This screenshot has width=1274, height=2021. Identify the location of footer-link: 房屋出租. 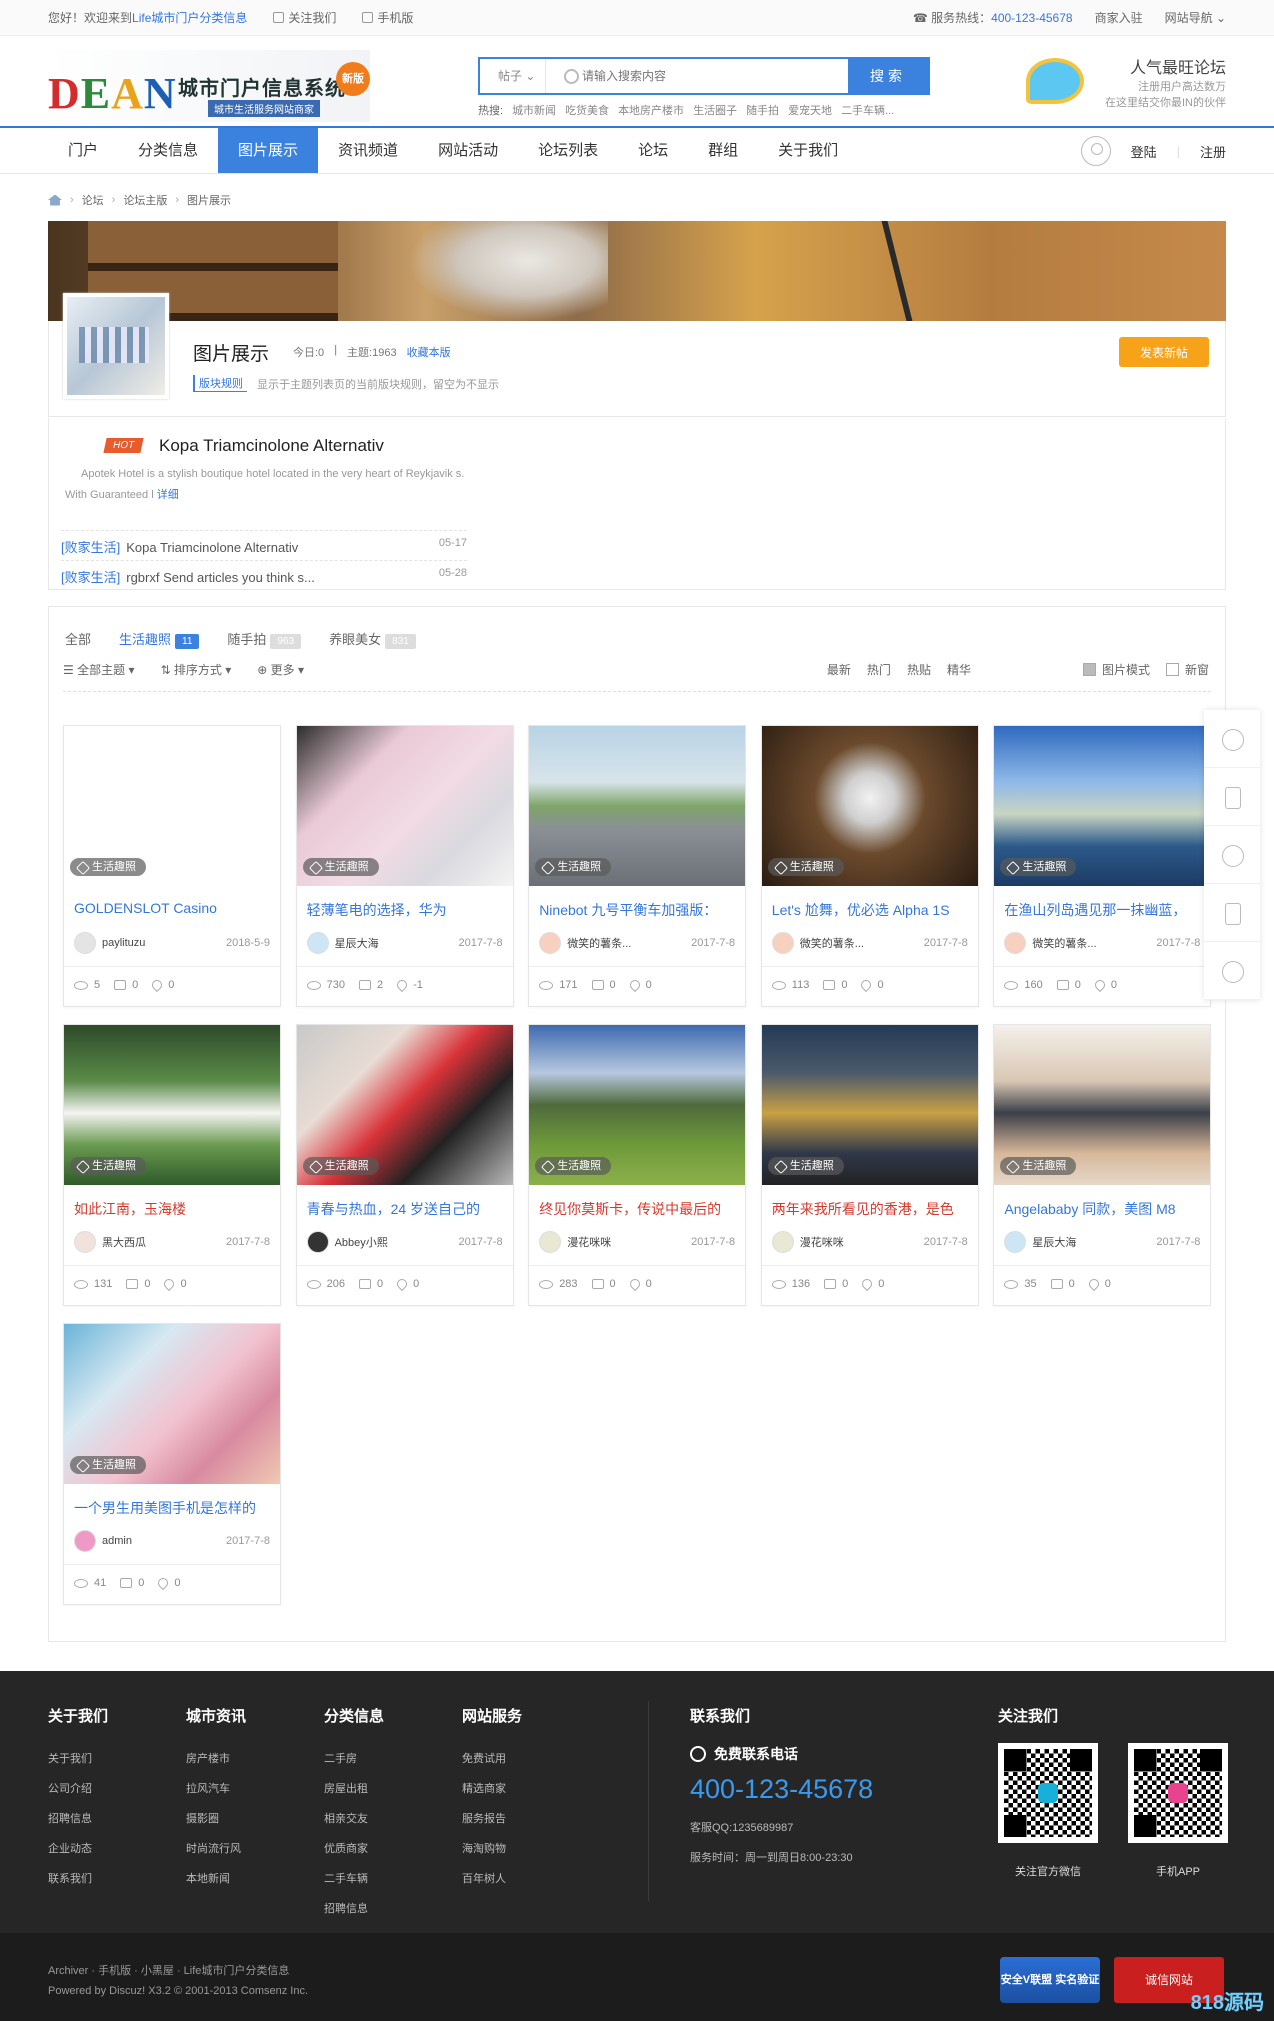
(354, 1789).